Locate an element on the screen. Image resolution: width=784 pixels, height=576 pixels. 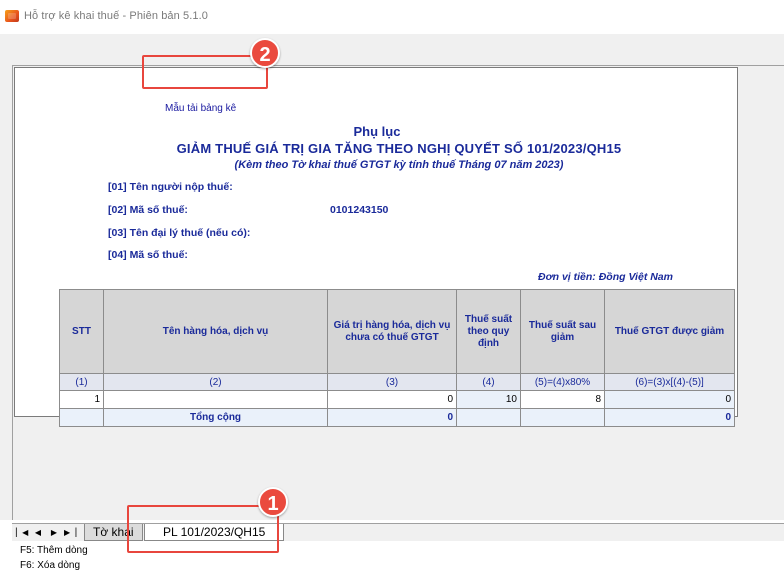
goods-value-cell: 0 is located at coordinates (392, 399).